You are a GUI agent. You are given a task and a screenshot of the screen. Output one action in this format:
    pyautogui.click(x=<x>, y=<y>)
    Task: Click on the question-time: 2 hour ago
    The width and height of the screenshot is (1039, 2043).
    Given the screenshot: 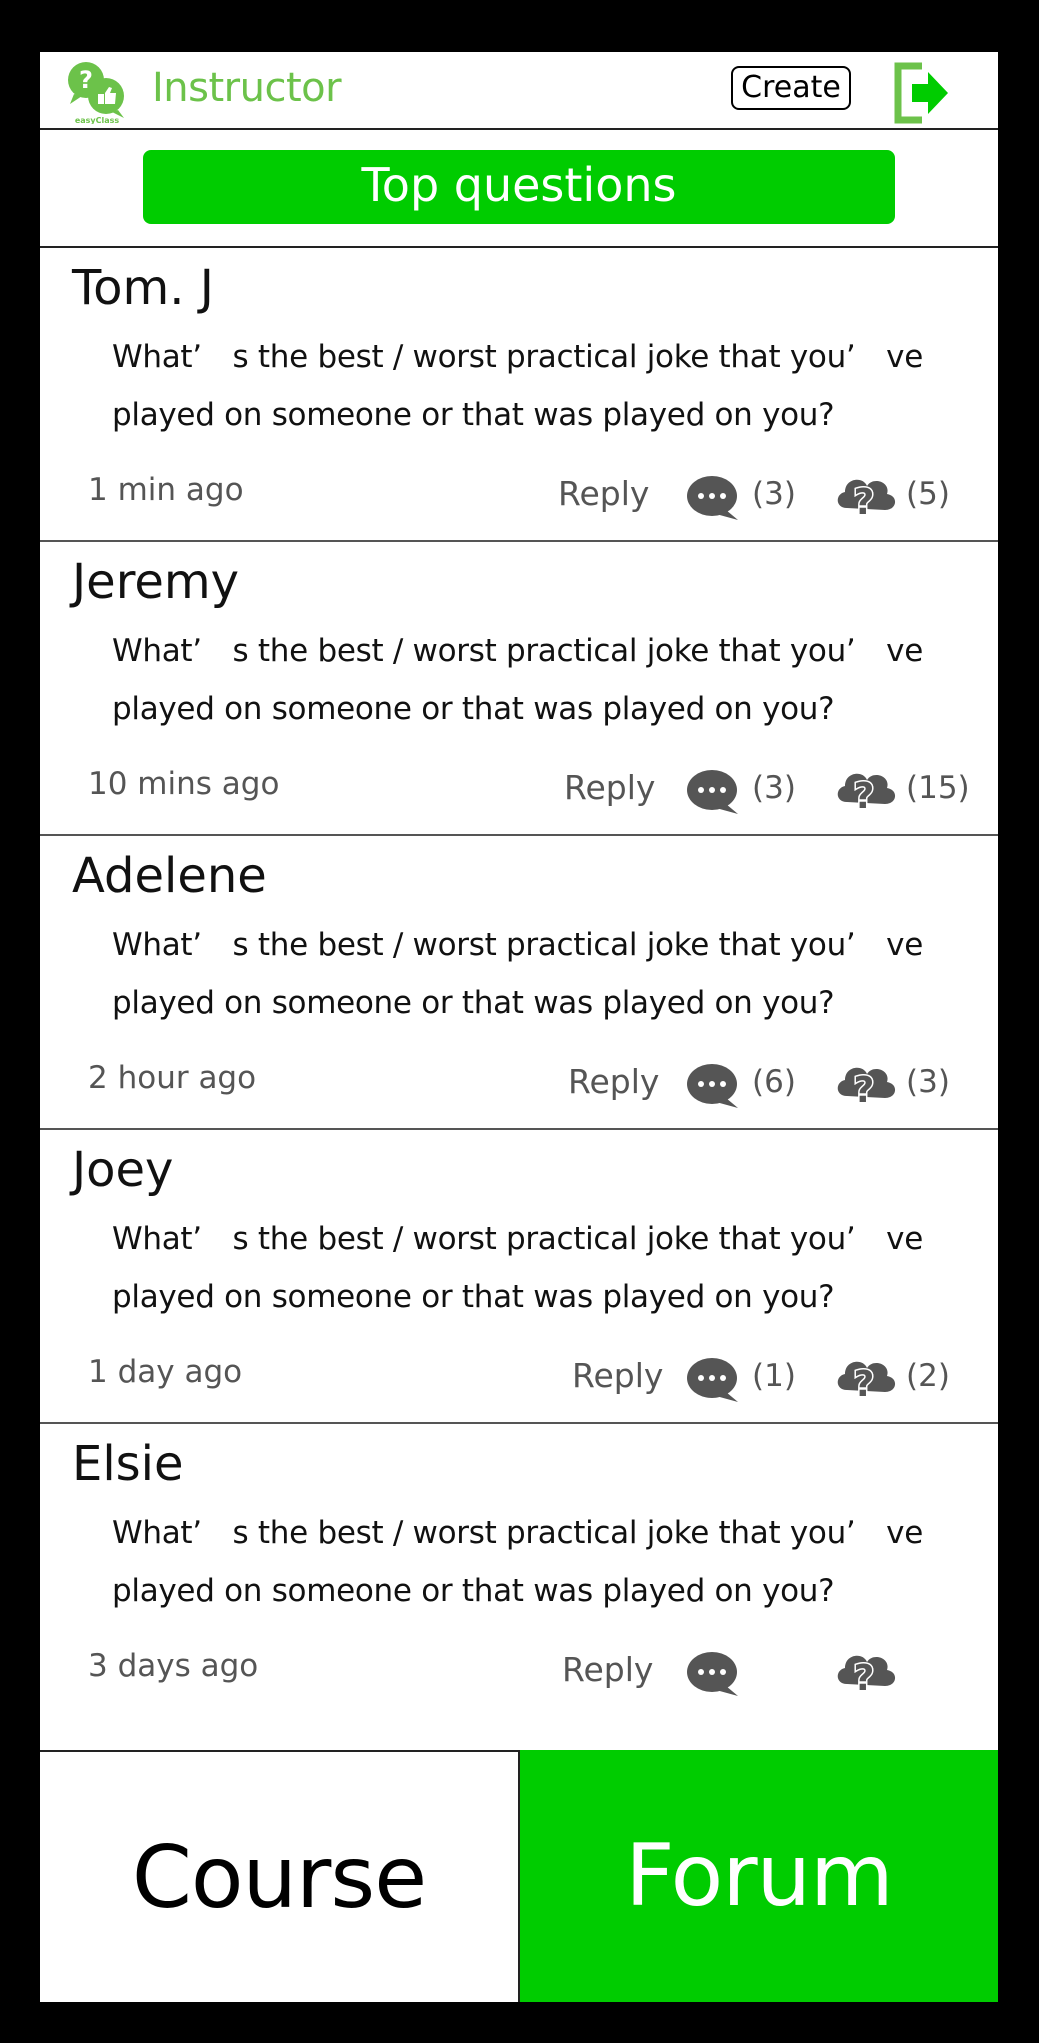 What is the action you would take?
    pyautogui.click(x=172, y=1078)
    